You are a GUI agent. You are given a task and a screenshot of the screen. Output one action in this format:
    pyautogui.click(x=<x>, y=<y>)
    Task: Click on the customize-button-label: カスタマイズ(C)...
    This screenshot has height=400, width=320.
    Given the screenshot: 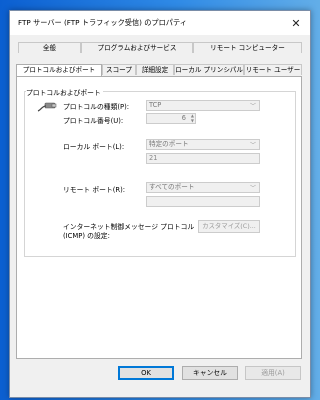 What is the action you would take?
    pyautogui.click(x=229, y=226)
    